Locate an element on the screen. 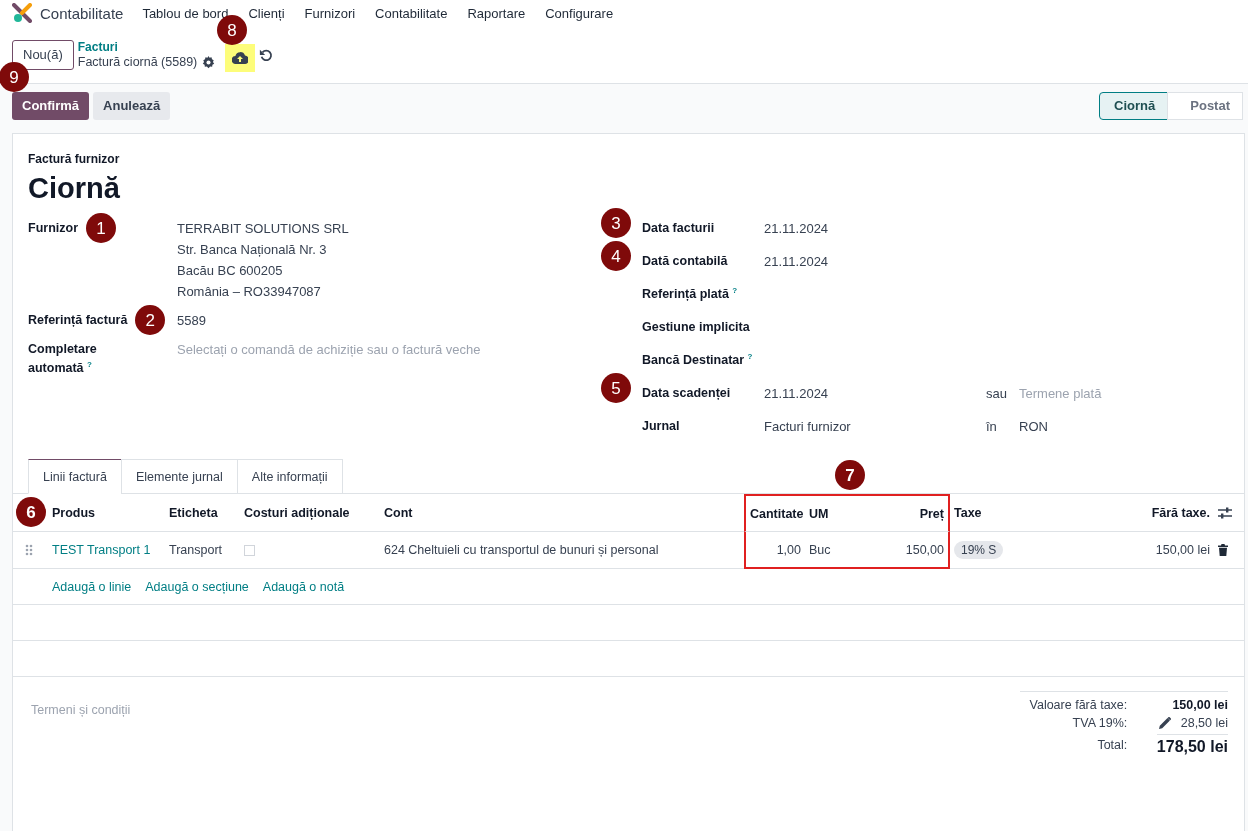 The height and width of the screenshot is (831, 1248). field-value: Bacău BC 600205 is located at coordinates (230, 271).